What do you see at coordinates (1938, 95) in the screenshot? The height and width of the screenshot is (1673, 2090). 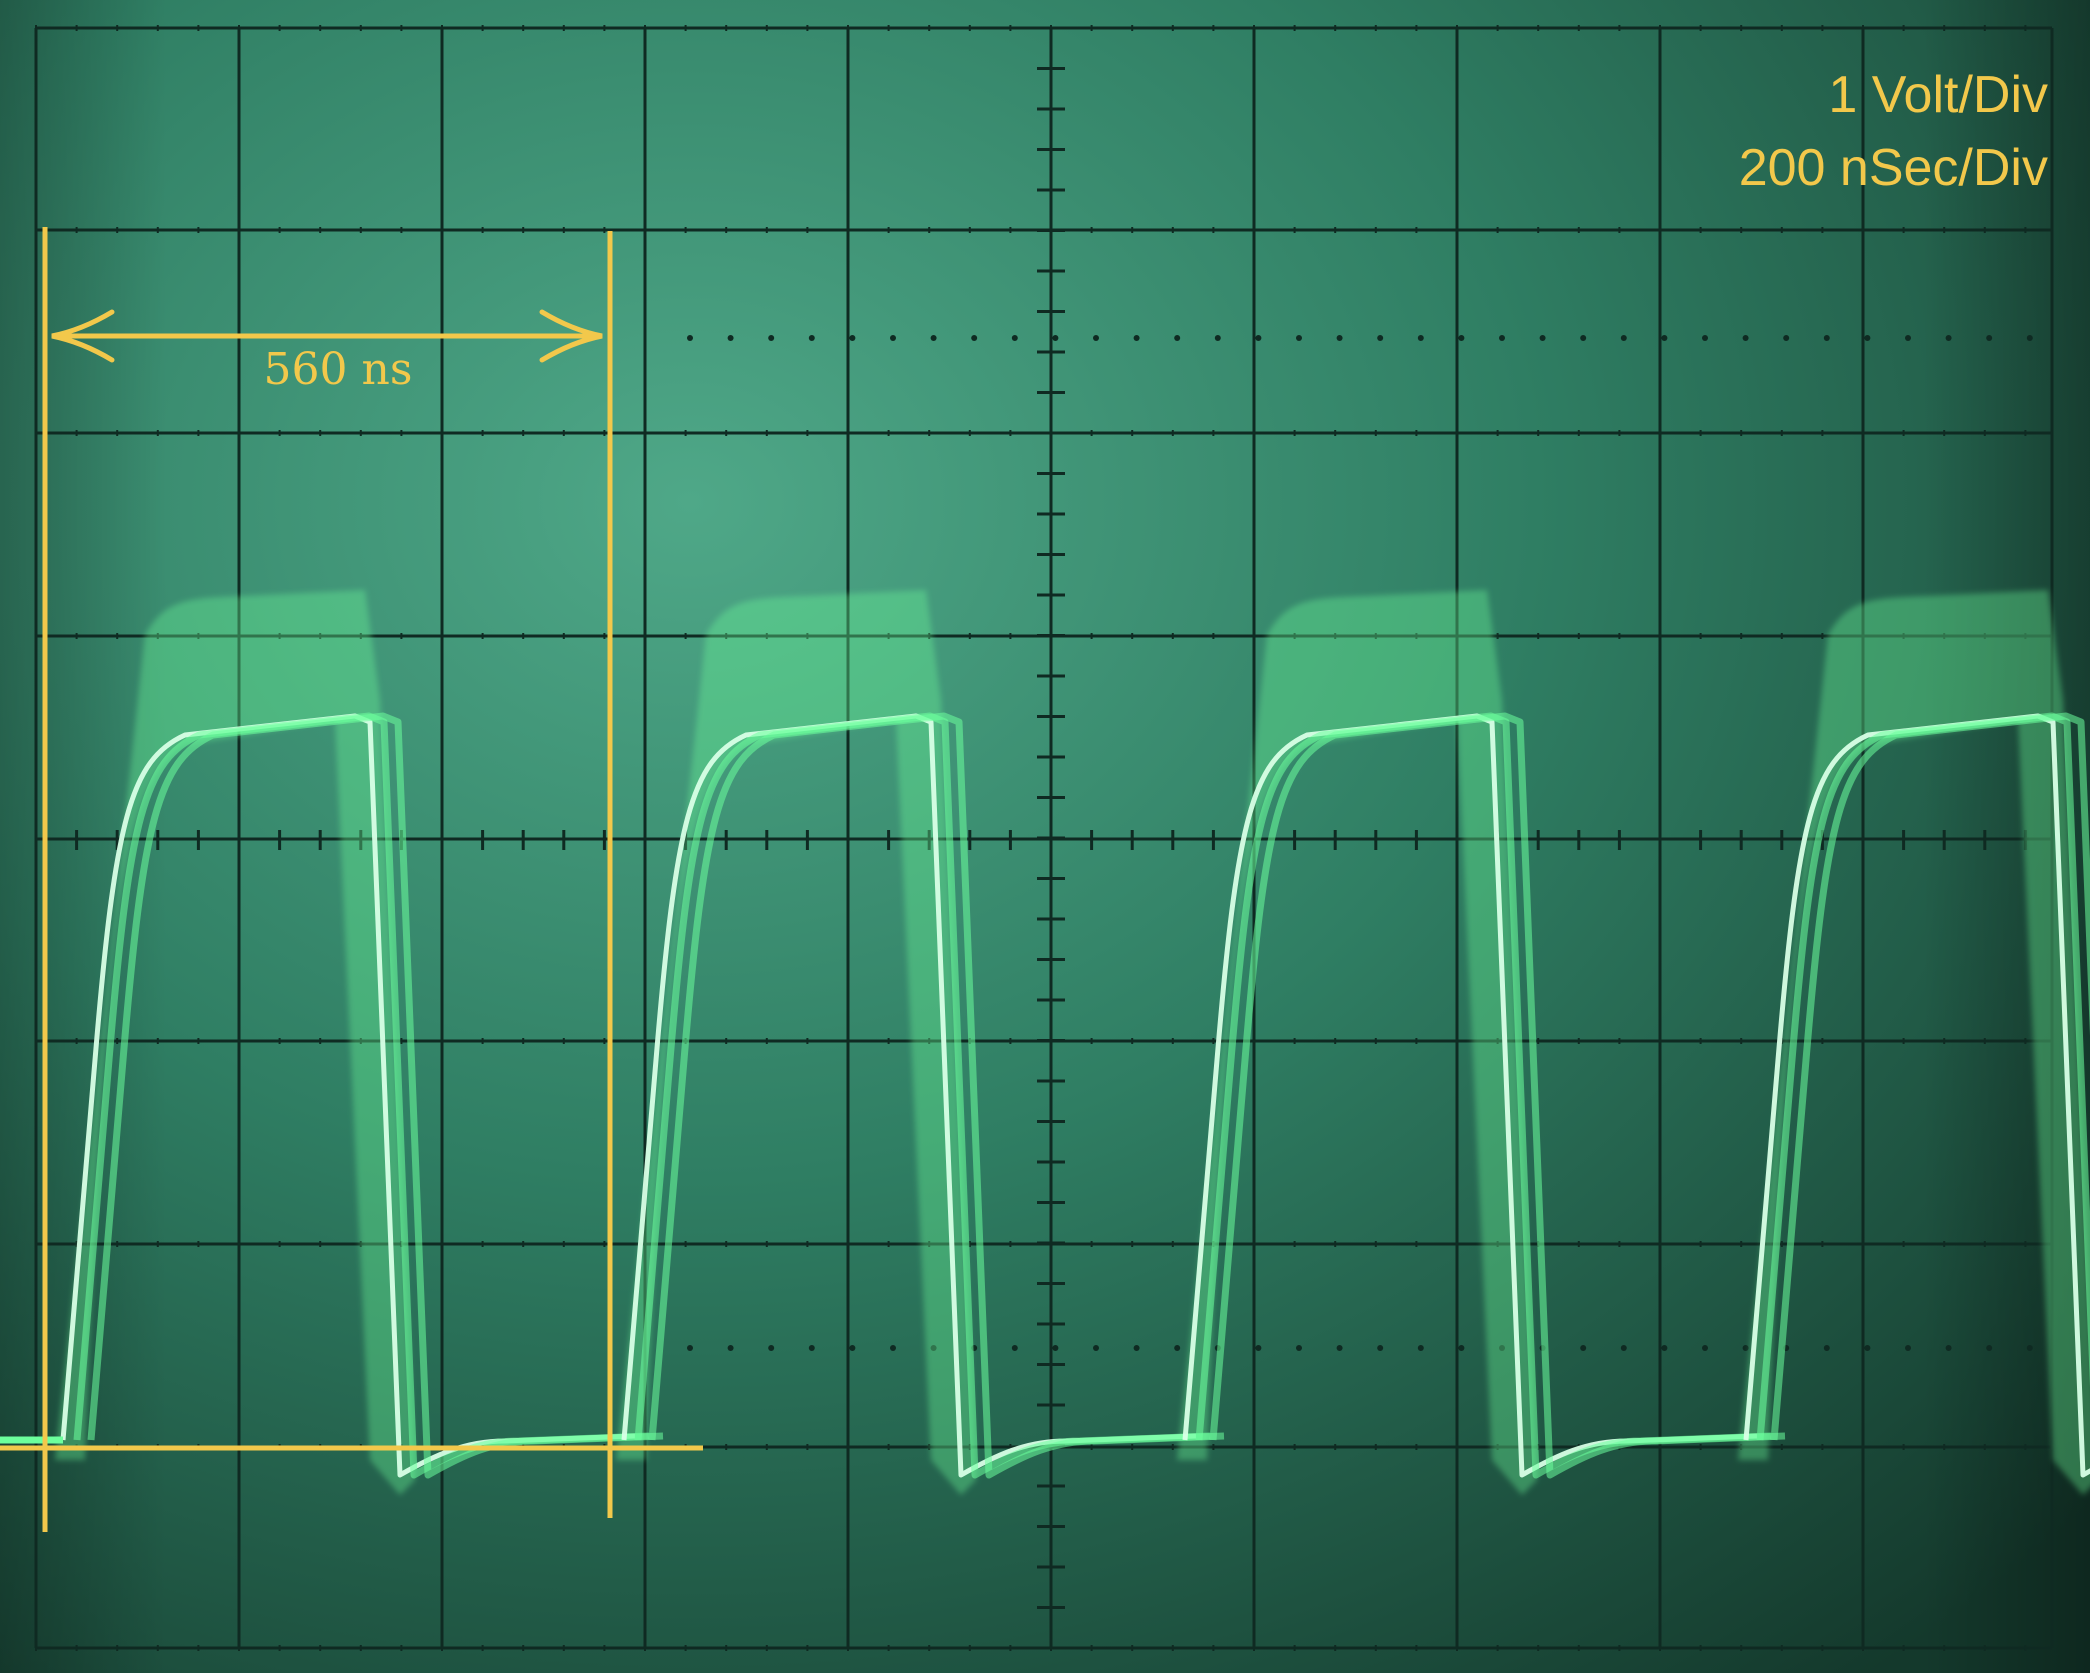 I see `volts-per-div-label: 1 Volt/Div` at bounding box center [1938, 95].